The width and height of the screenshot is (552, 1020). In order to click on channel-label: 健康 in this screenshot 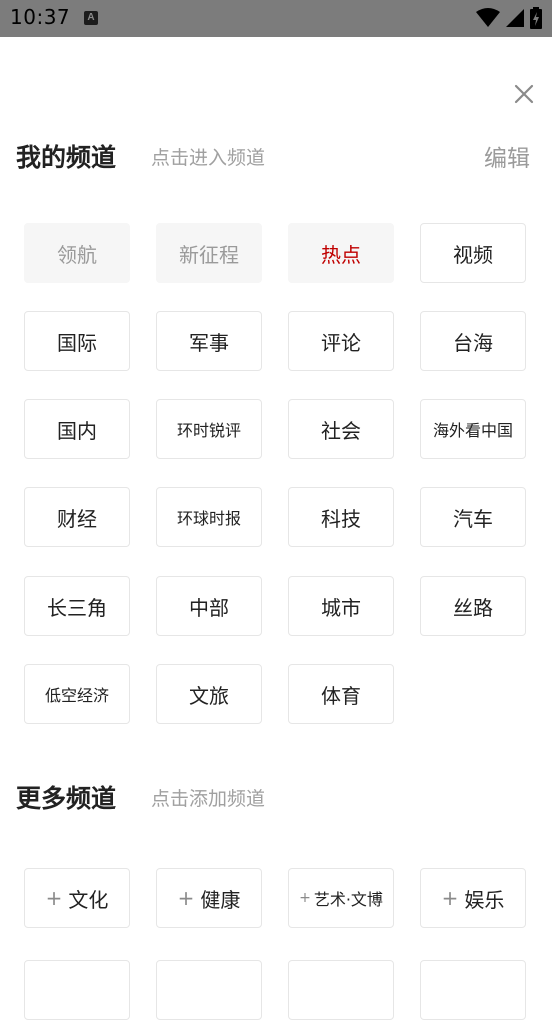, I will do `click(220, 899)`.